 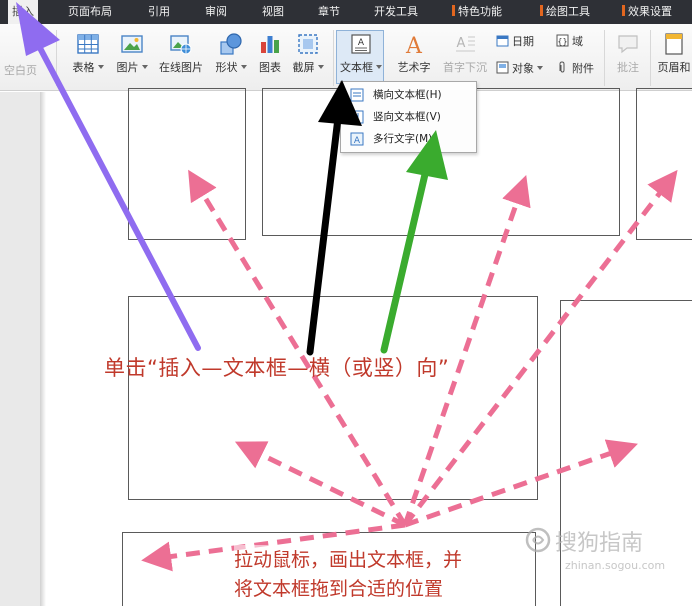 I want to click on menu-item-vertical-textbox: 竖向文本框(V), so click(x=409, y=117).